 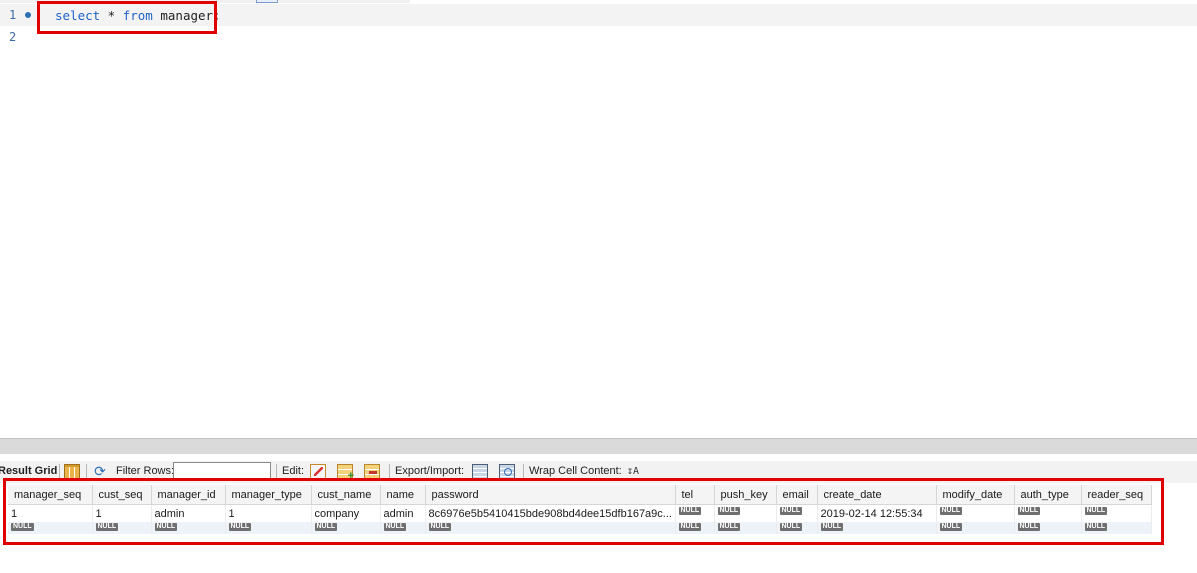 What do you see at coordinates (100, 471) in the screenshot?
I see `refresh-icon: ⟳` at bounding box center [100, 471].